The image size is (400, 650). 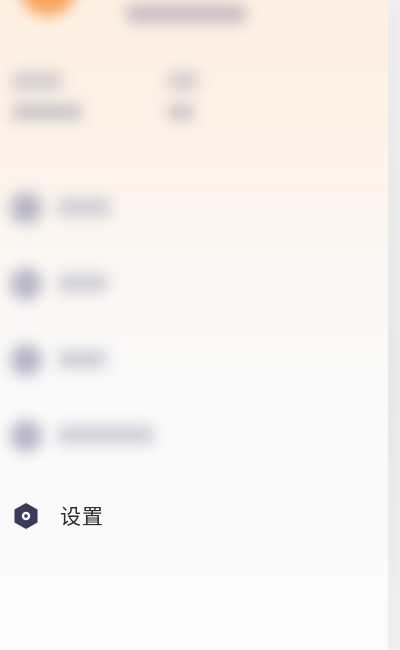 What do you see at coordinates (82, 517) in the screenshot?
I see `menu-item-settings-label: 设置` at bounding box center [82, 517].